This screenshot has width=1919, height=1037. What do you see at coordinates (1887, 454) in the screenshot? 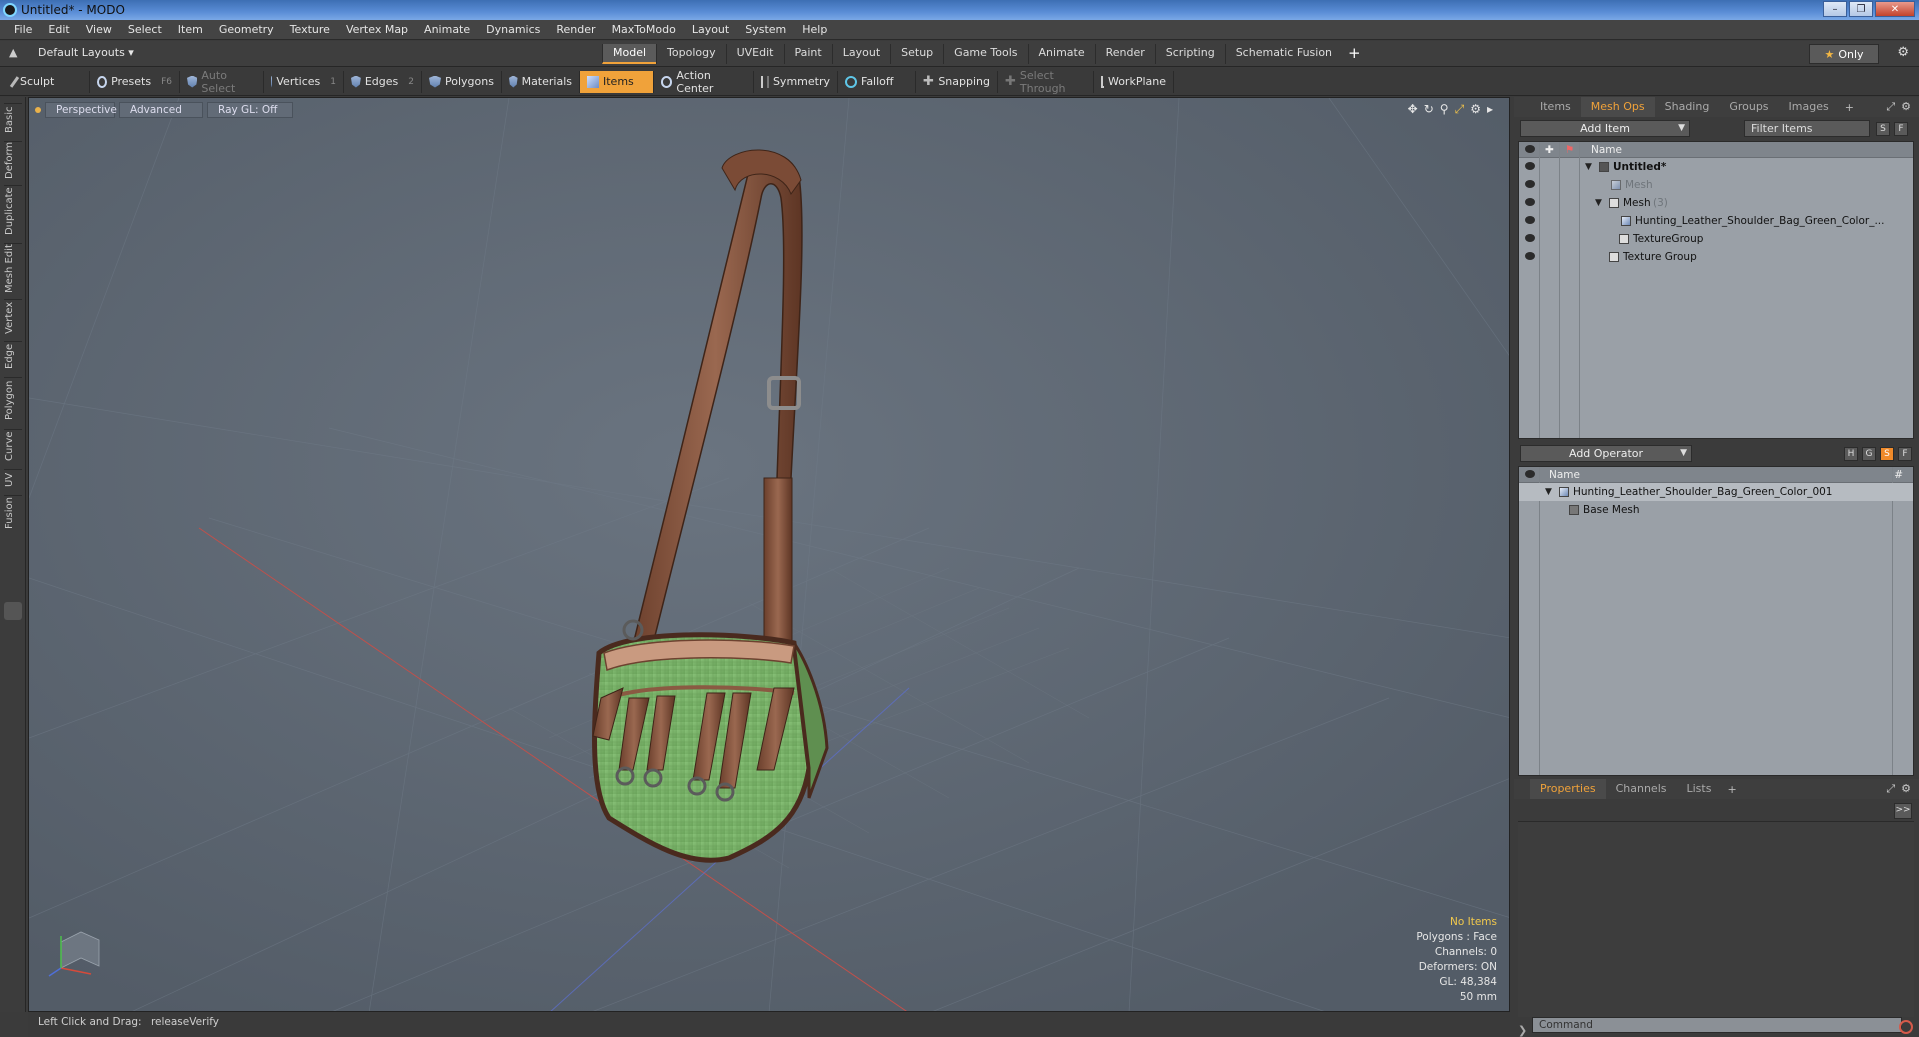
I see `op-s-button: S` at bounding box center [1887, 454].